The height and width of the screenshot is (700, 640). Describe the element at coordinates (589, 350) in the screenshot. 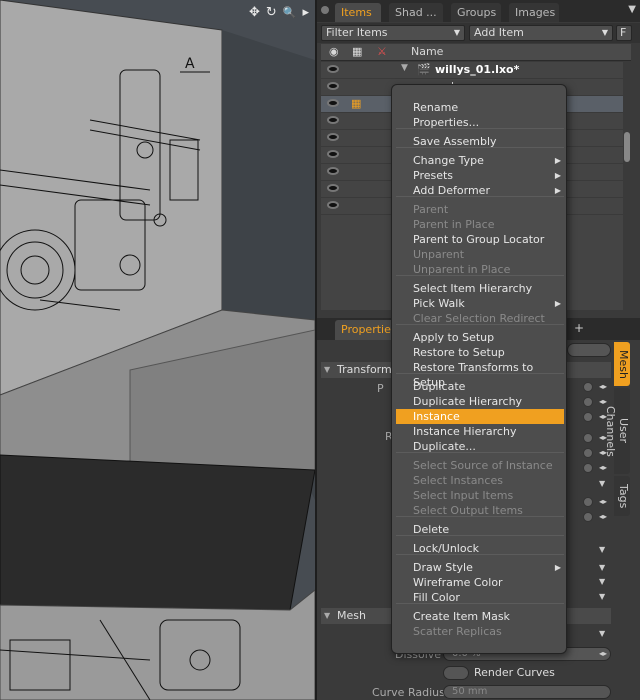

I see `item-name-field` at that location.